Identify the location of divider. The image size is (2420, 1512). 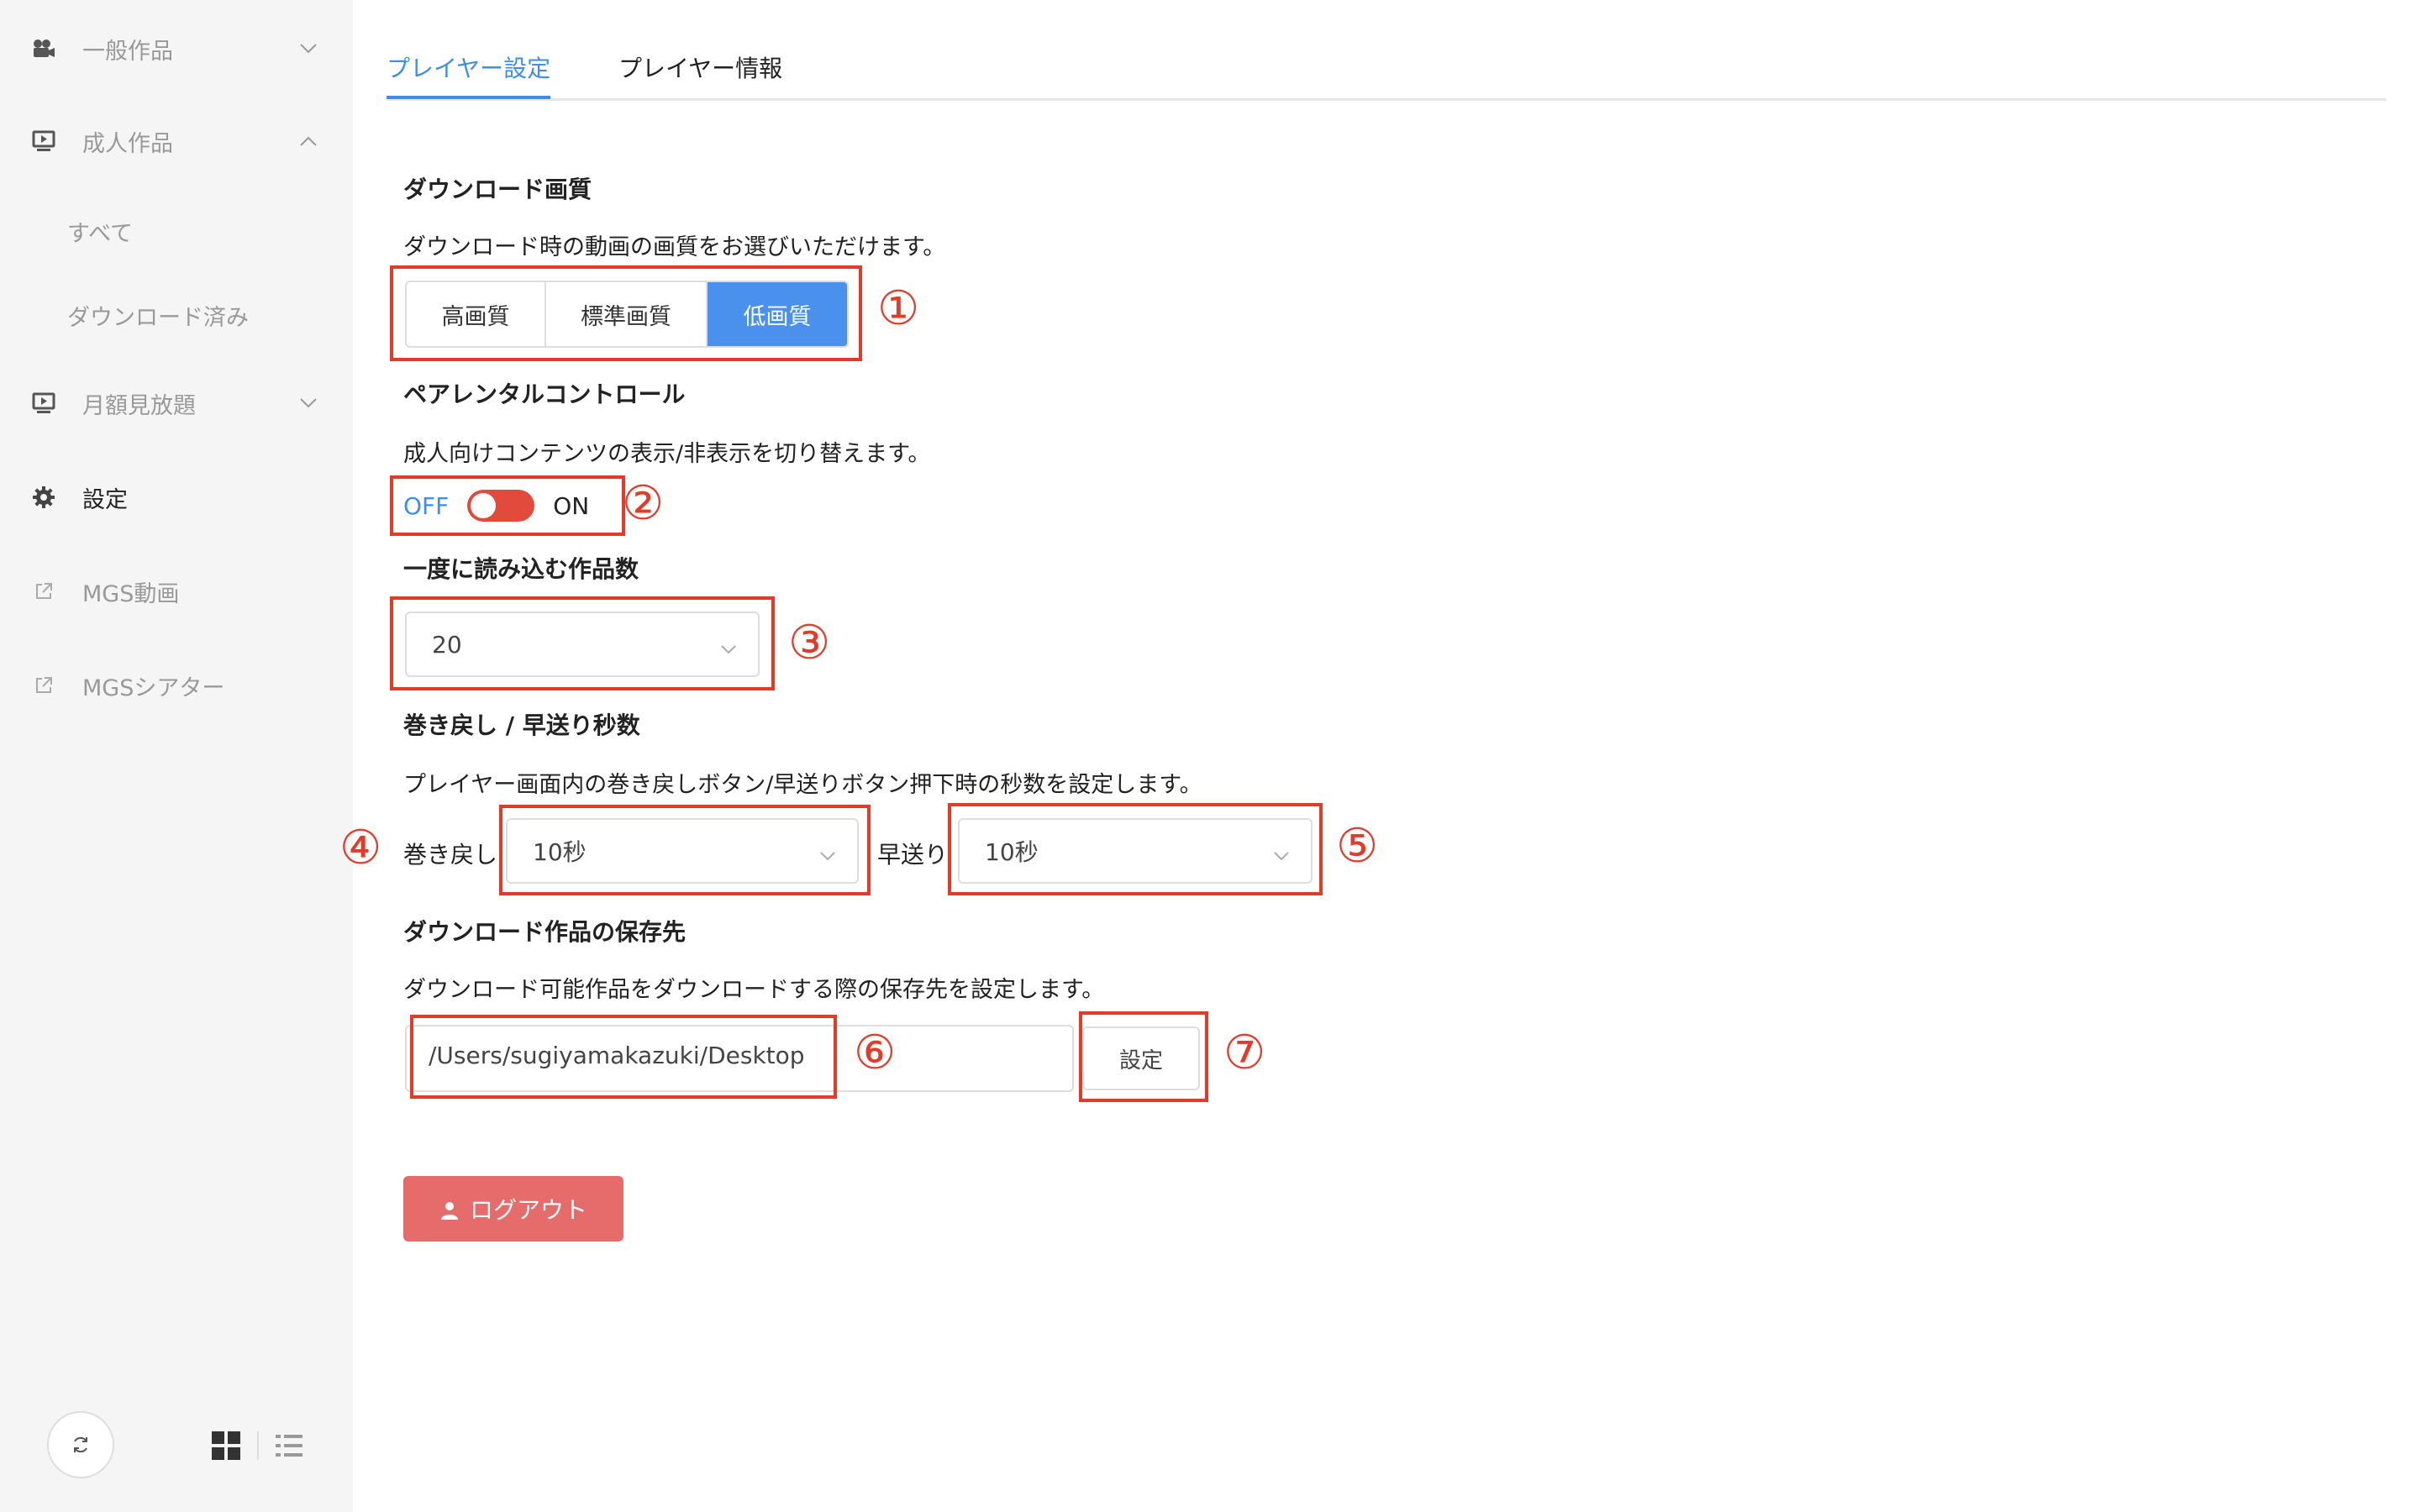
(258, 1445).